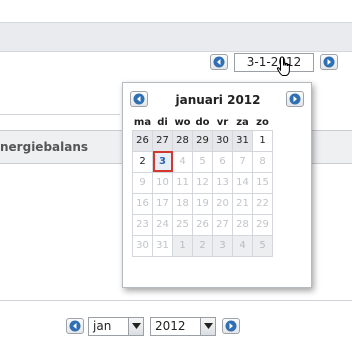 The height and width of the screenshot is (338, 352). Describe the element at coordinates (182, 224) in the screenshot. I see `calendar-day: 25` at that location.